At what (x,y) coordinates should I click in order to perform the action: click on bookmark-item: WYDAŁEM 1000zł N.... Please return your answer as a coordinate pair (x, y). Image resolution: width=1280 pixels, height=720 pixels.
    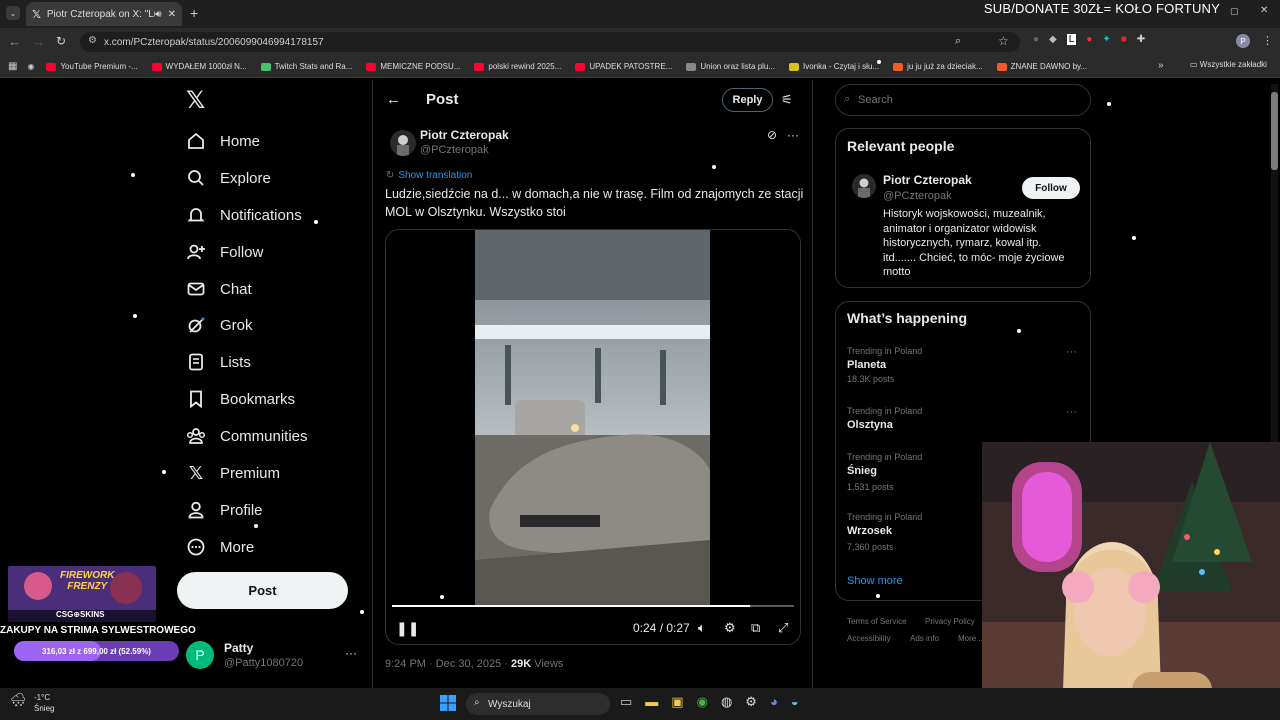
    Looking at the image, I should click on (199, 66).